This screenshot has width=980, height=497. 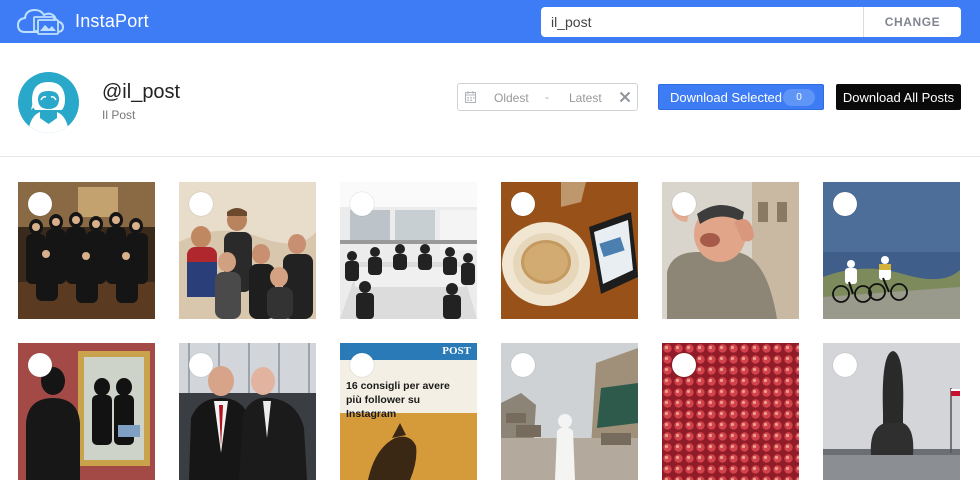 What do you see at coordinates (585, 98) in the screenshot?
I see `date-to-field: Latest` at bounding box center [585, 98].